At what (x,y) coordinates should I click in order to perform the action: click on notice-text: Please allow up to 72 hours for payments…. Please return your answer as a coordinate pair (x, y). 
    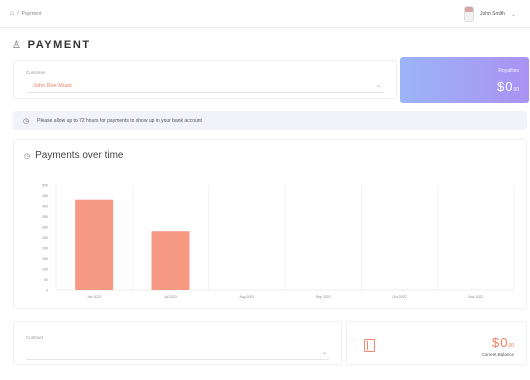
    Looking at the image, I should click on (119, 120).